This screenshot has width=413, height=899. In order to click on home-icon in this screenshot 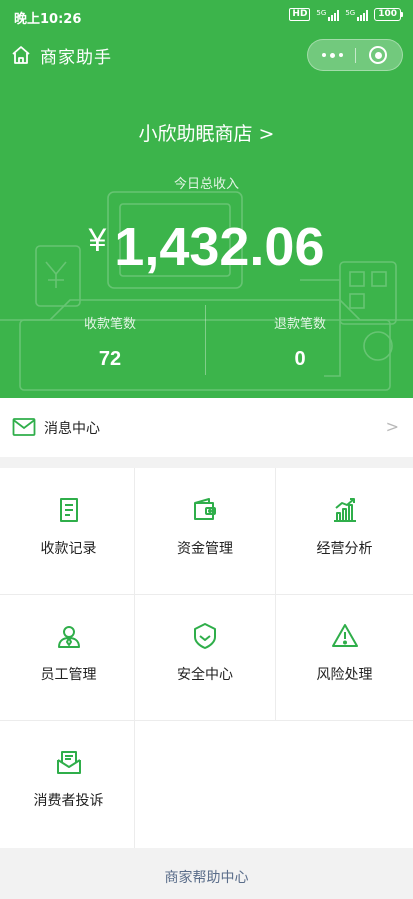, I will do `click(21, 55)`.